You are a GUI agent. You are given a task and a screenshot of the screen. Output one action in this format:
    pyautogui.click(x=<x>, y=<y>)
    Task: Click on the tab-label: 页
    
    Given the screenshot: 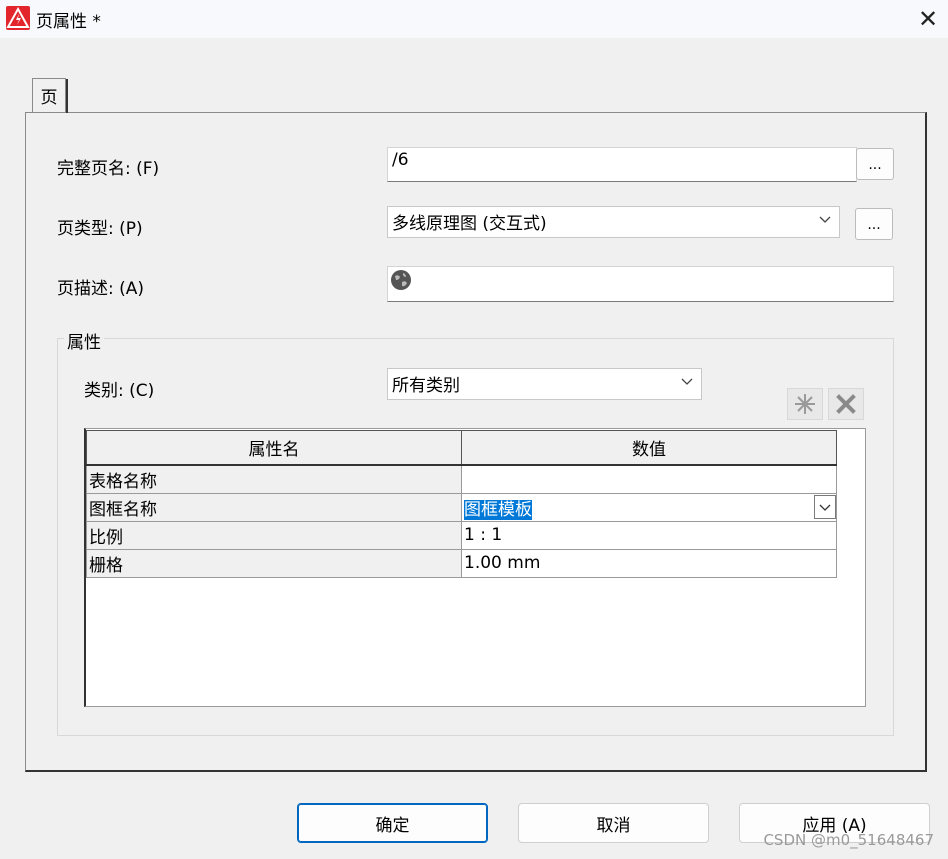 What is the action you would take?
    pyautogui.click(x=49, y=98)
    